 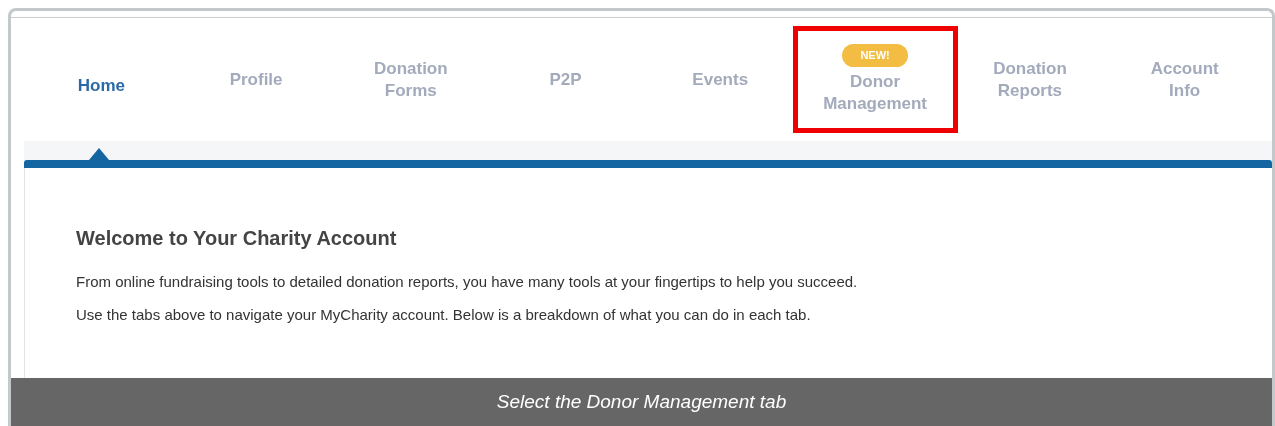 I want to click on nav-tab: Profile, so click(x=256, y=79).